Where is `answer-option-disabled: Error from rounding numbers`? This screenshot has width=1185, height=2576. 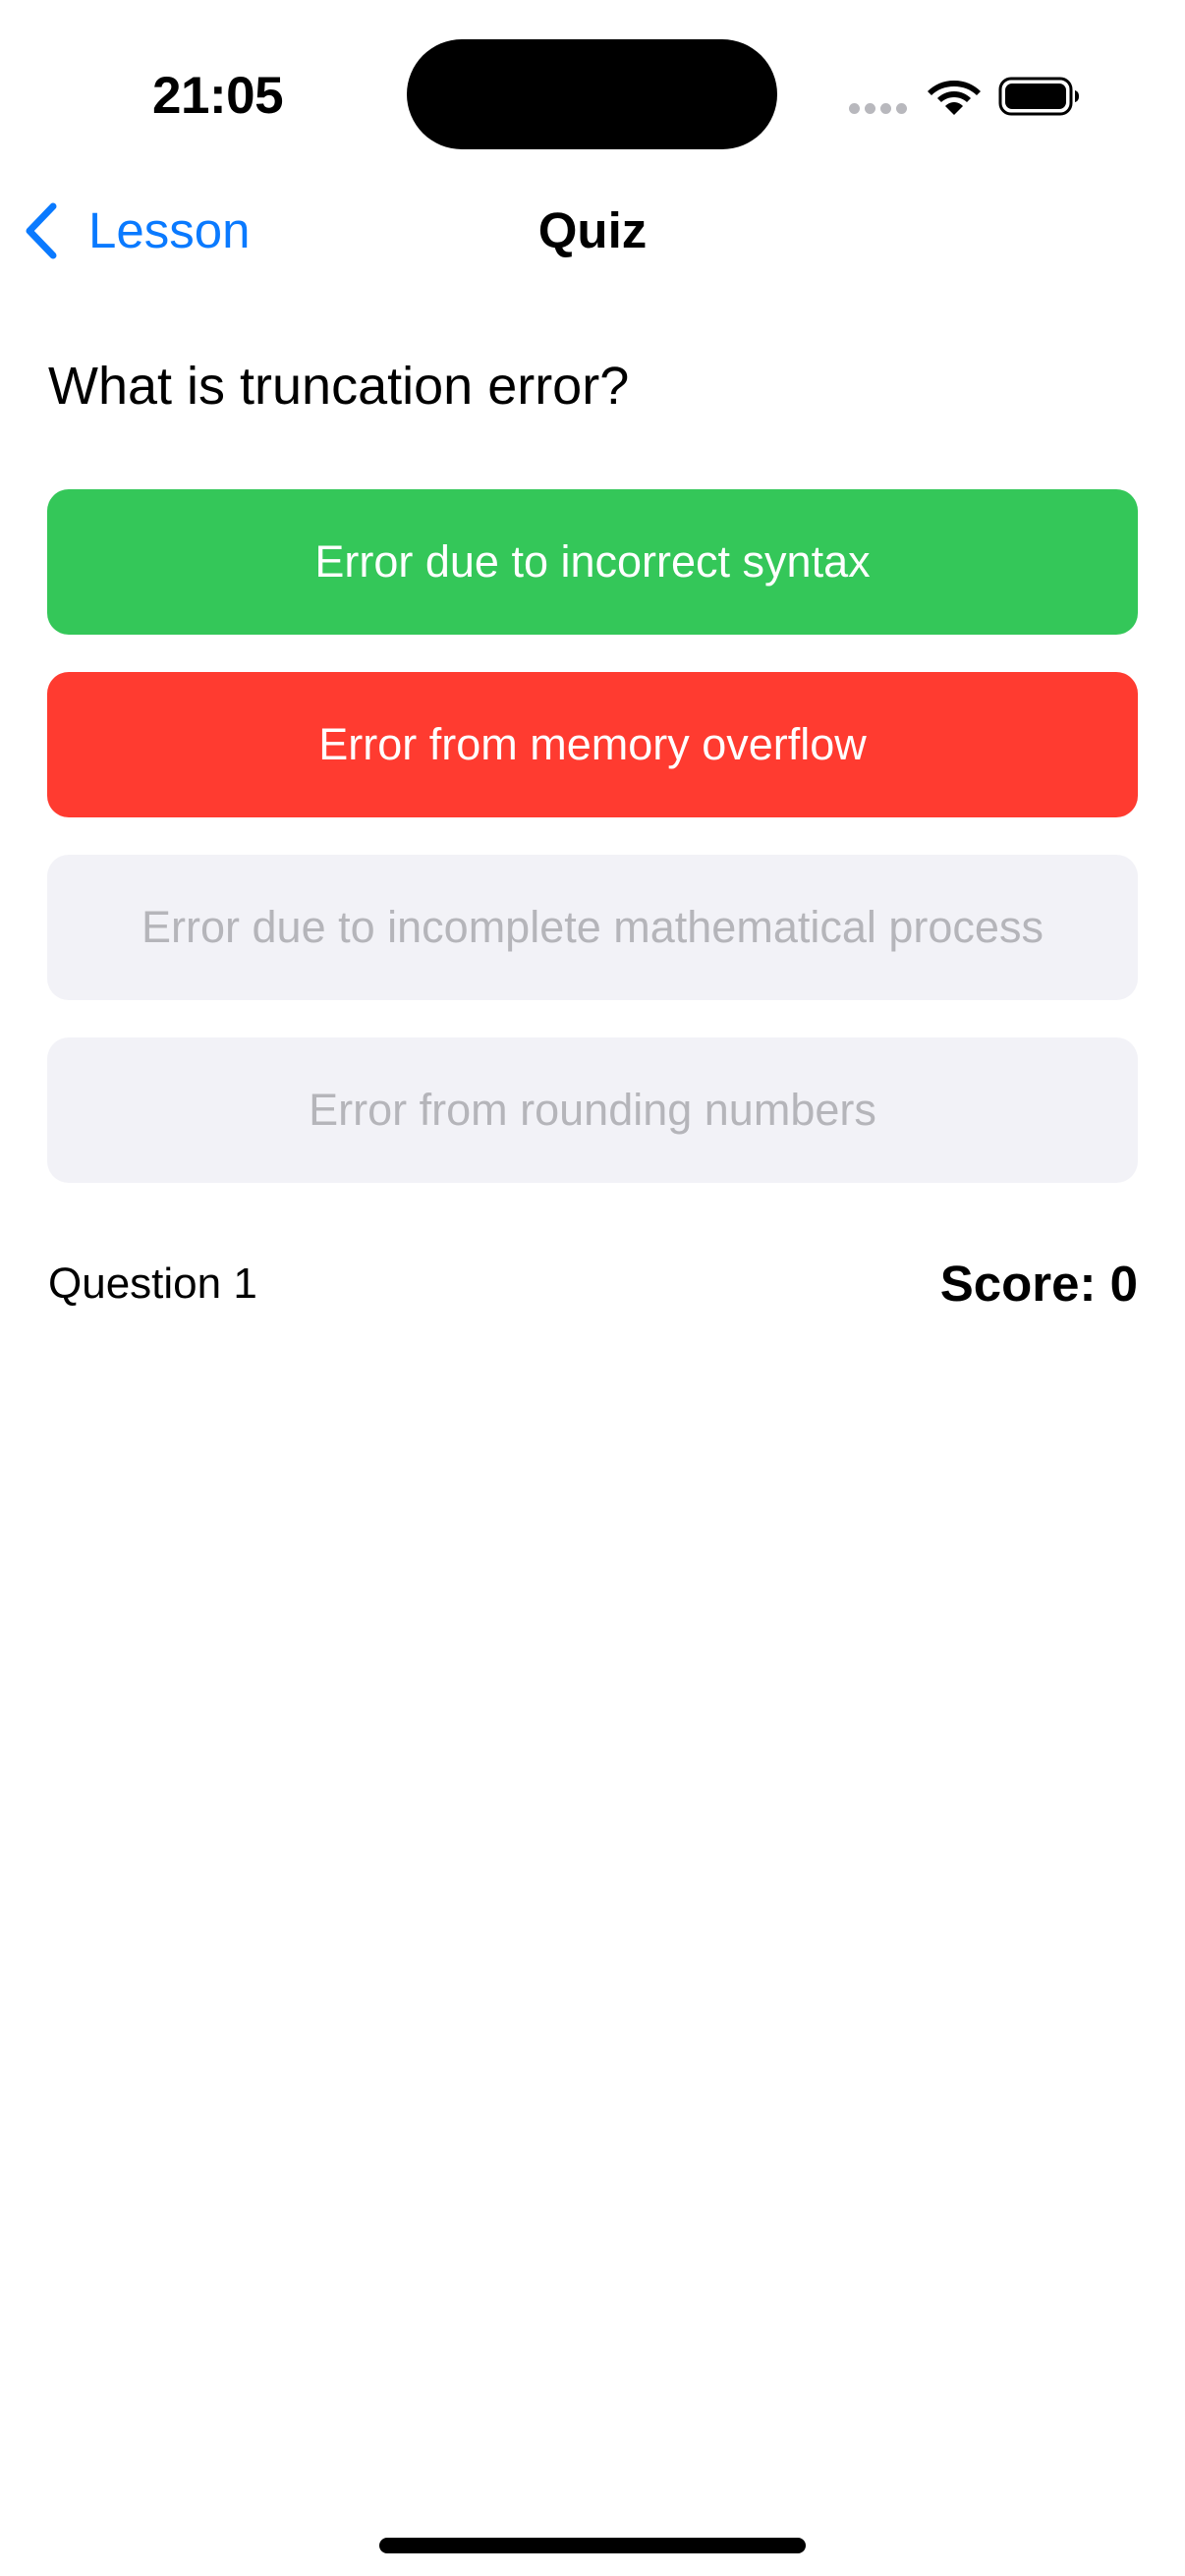 answer-option-disabled: Error from rounding numbers is located at coordinates (592, 1110).